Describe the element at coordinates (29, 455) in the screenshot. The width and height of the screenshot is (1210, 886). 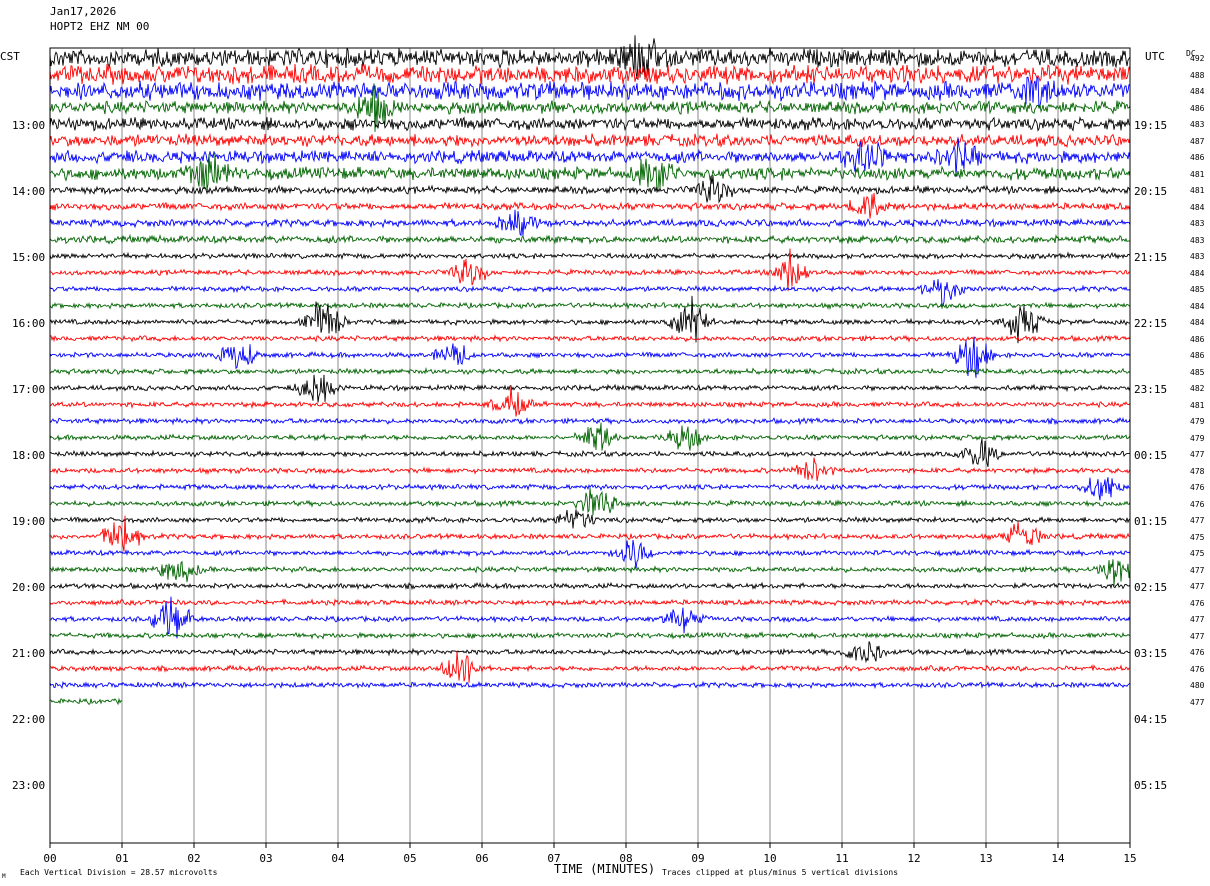
I see `left-hour-label: 18:00` at that location.